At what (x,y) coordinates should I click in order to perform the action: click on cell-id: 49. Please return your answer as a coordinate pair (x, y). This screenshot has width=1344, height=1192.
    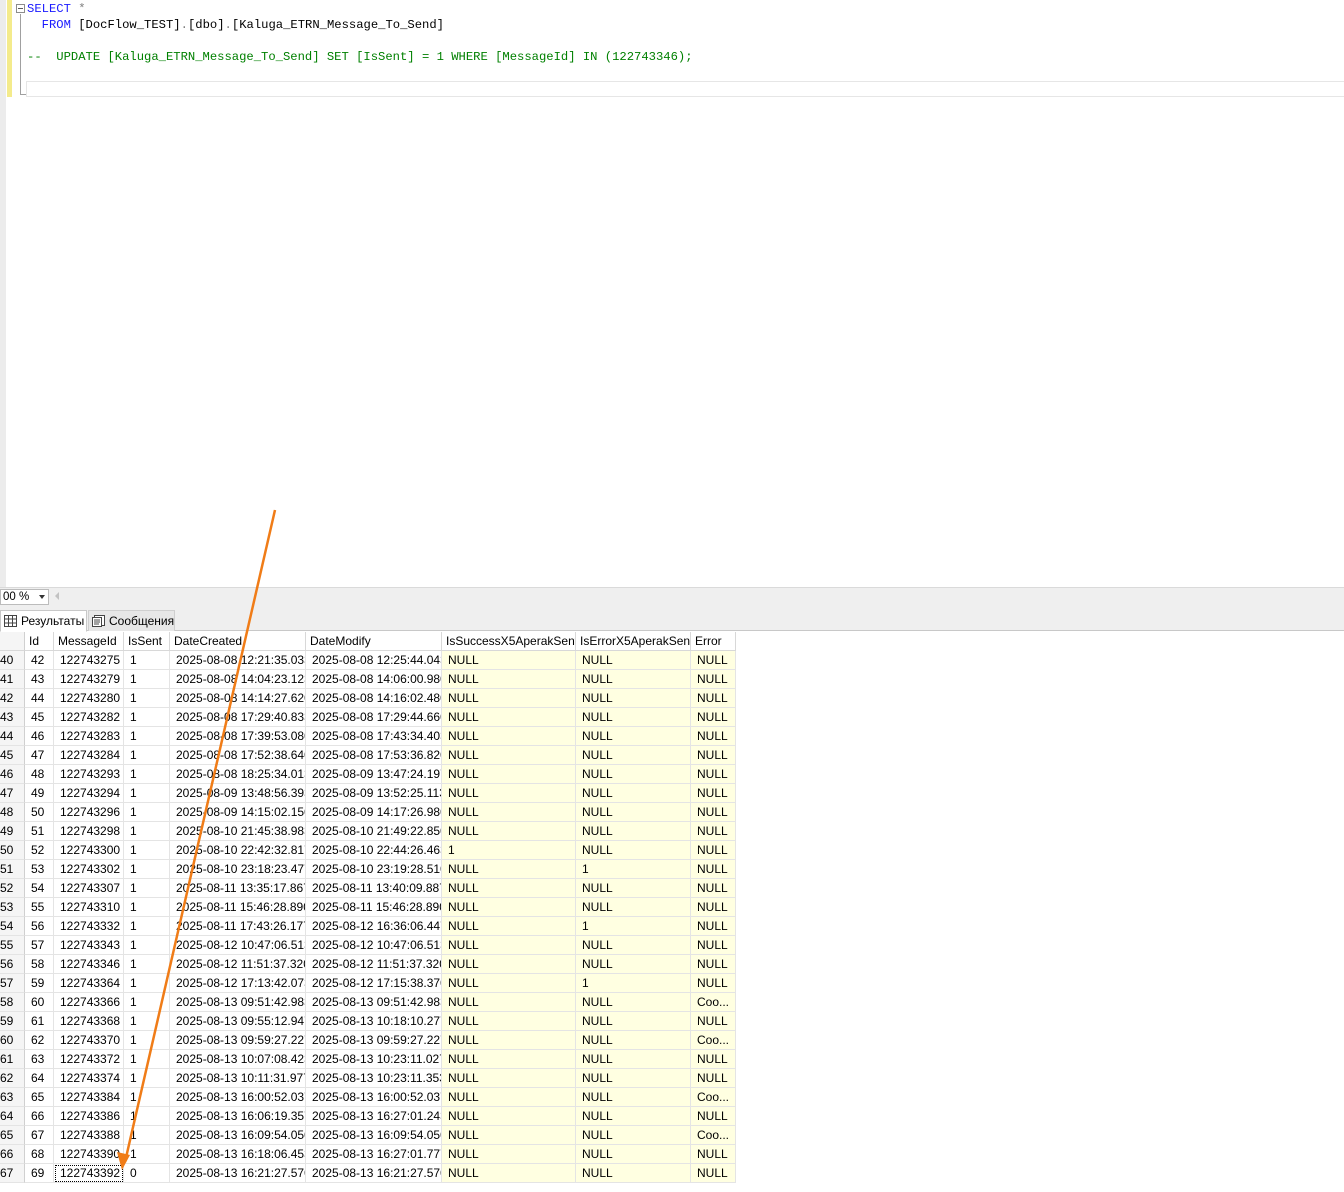
    Looking at the image, I should click on (39, 793).